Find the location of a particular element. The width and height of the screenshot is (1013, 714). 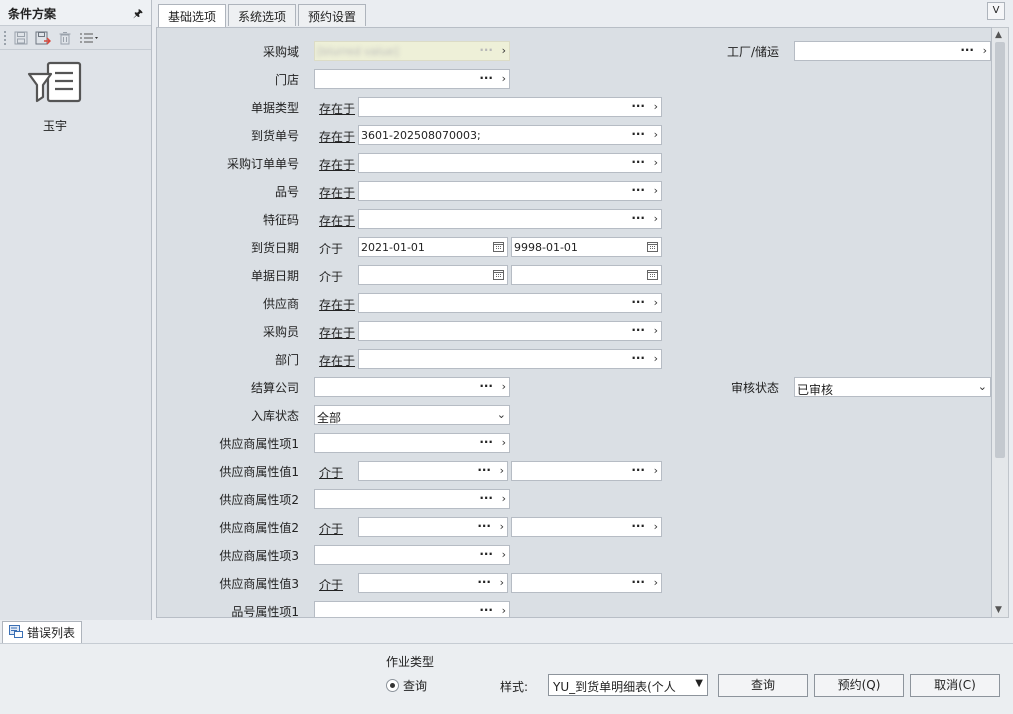

purchase-domain-field: [blurred value] ··· › is located at coordinates (412, 51).